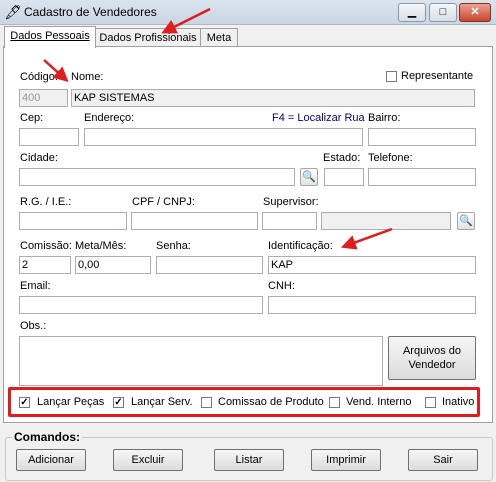 This screenshot has width=496, height=482. I want to click on supervisor-label: Supervisor:, so click(291, 202).